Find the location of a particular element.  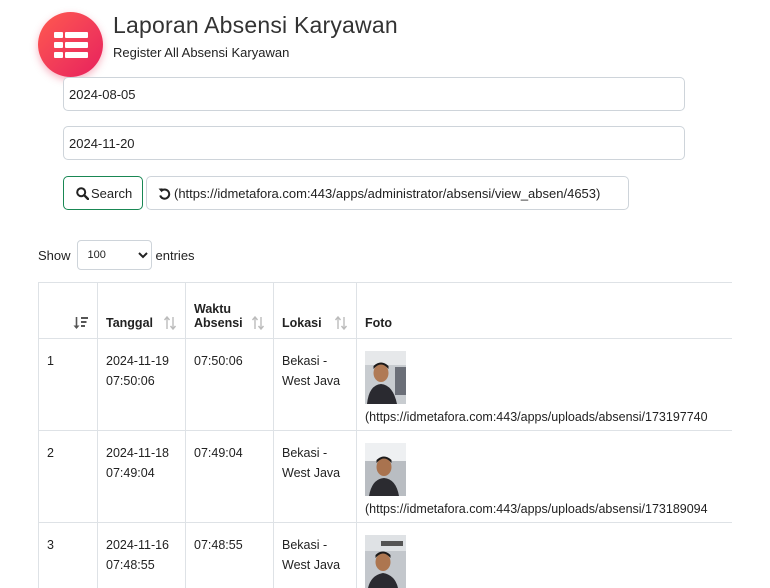

column-header-label: Tanggal is located at coordinates (129, 323).